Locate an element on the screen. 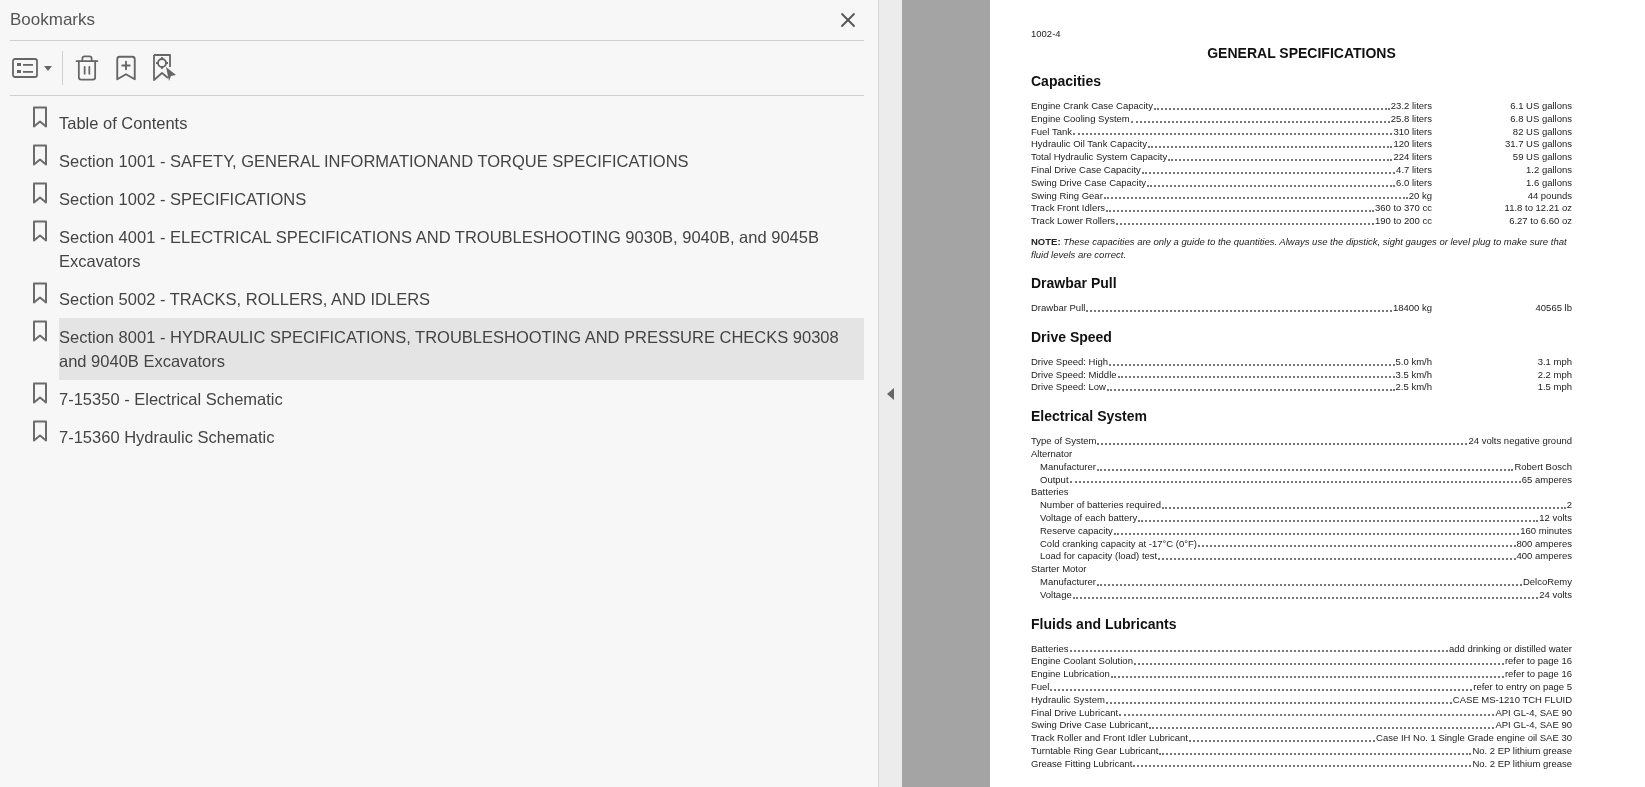  spec-value: 23.2 liters is located at coordinates (1411, 106).